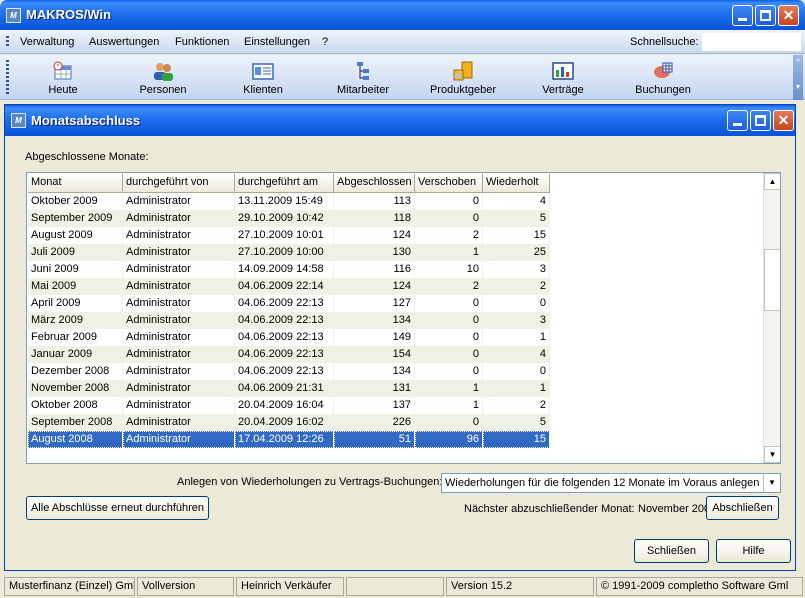 This screenshot has height=598, width=805. What do you see at coordinates (671, 551) in the screenshot?
I see `schliessen-button: Schließen` at bounding box center [671, 551].